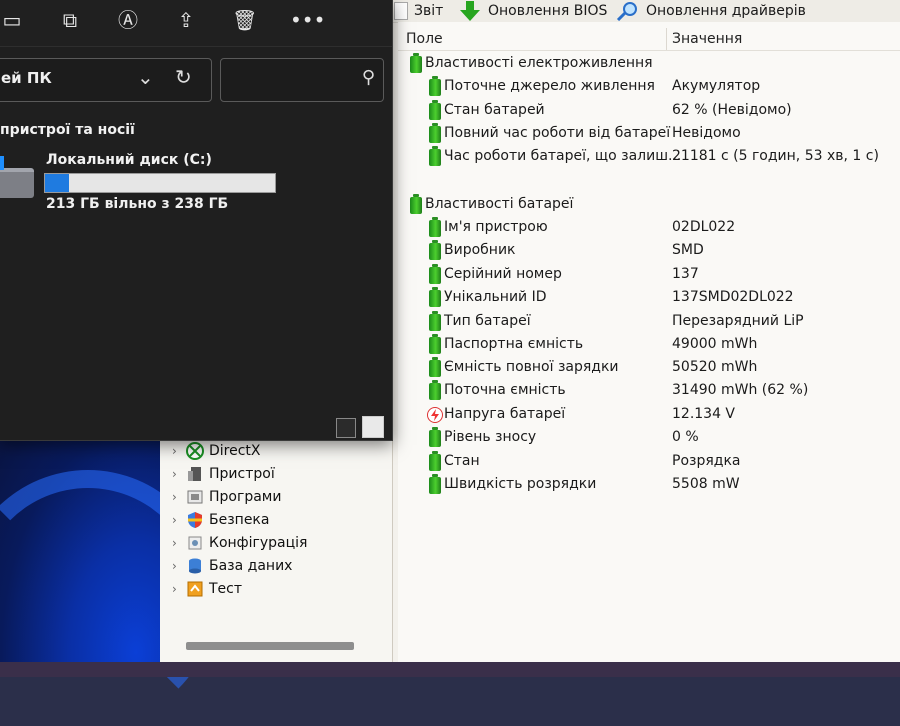 This screenshot has width=900, height=726. I want to click on field-value: 21181 с (5 годин, 53 хв, 1 с), so click(775, 156).